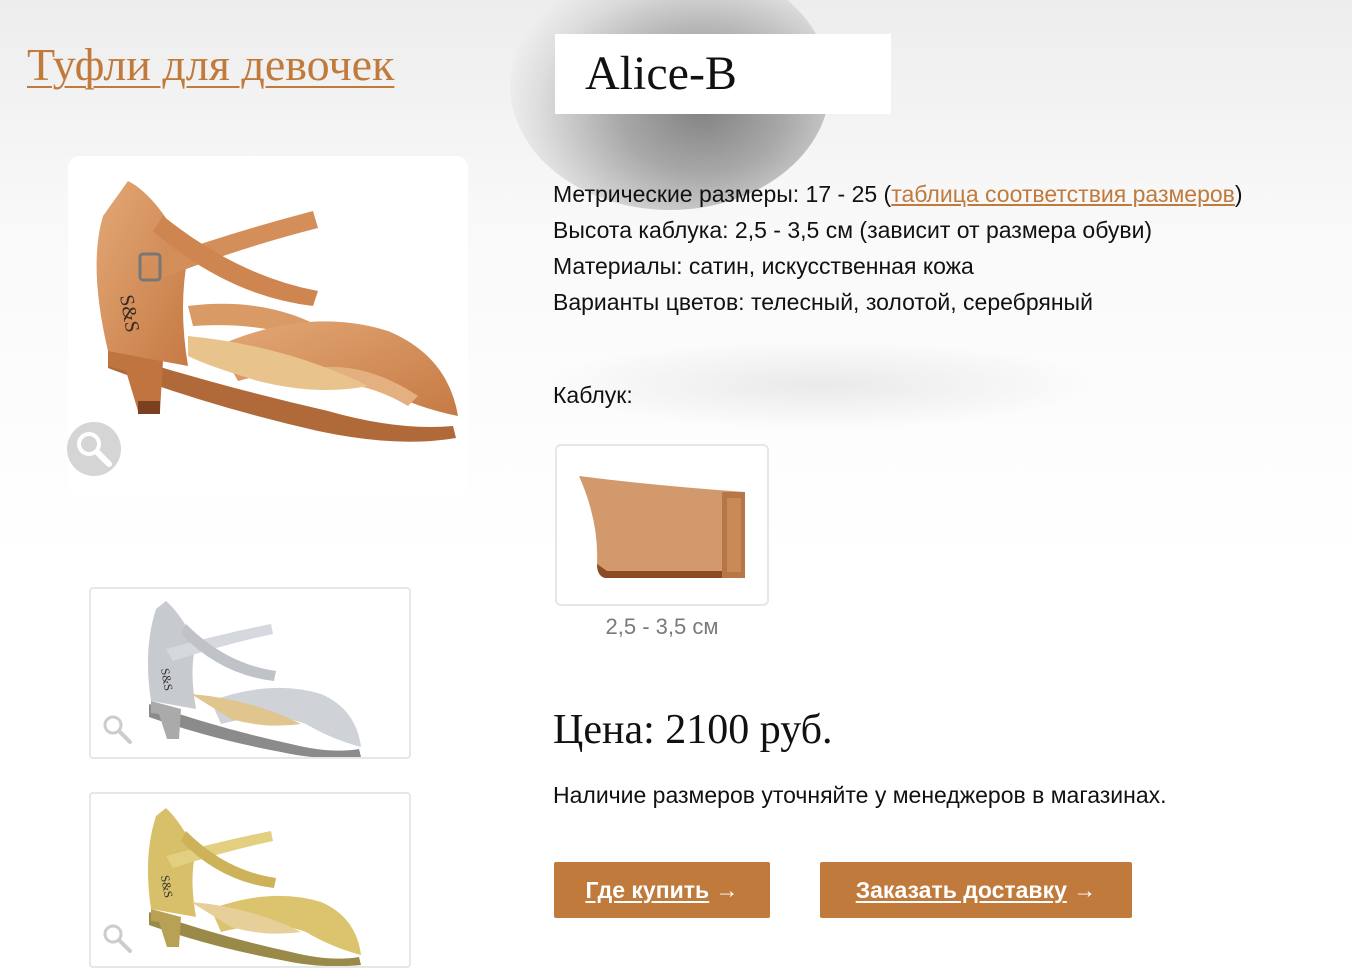 Image resolution: width=1352 pixels, height=976 pixels. I want to click on sizes-label: Метрические размеры: 17 - 25 (, so click(722, 194).